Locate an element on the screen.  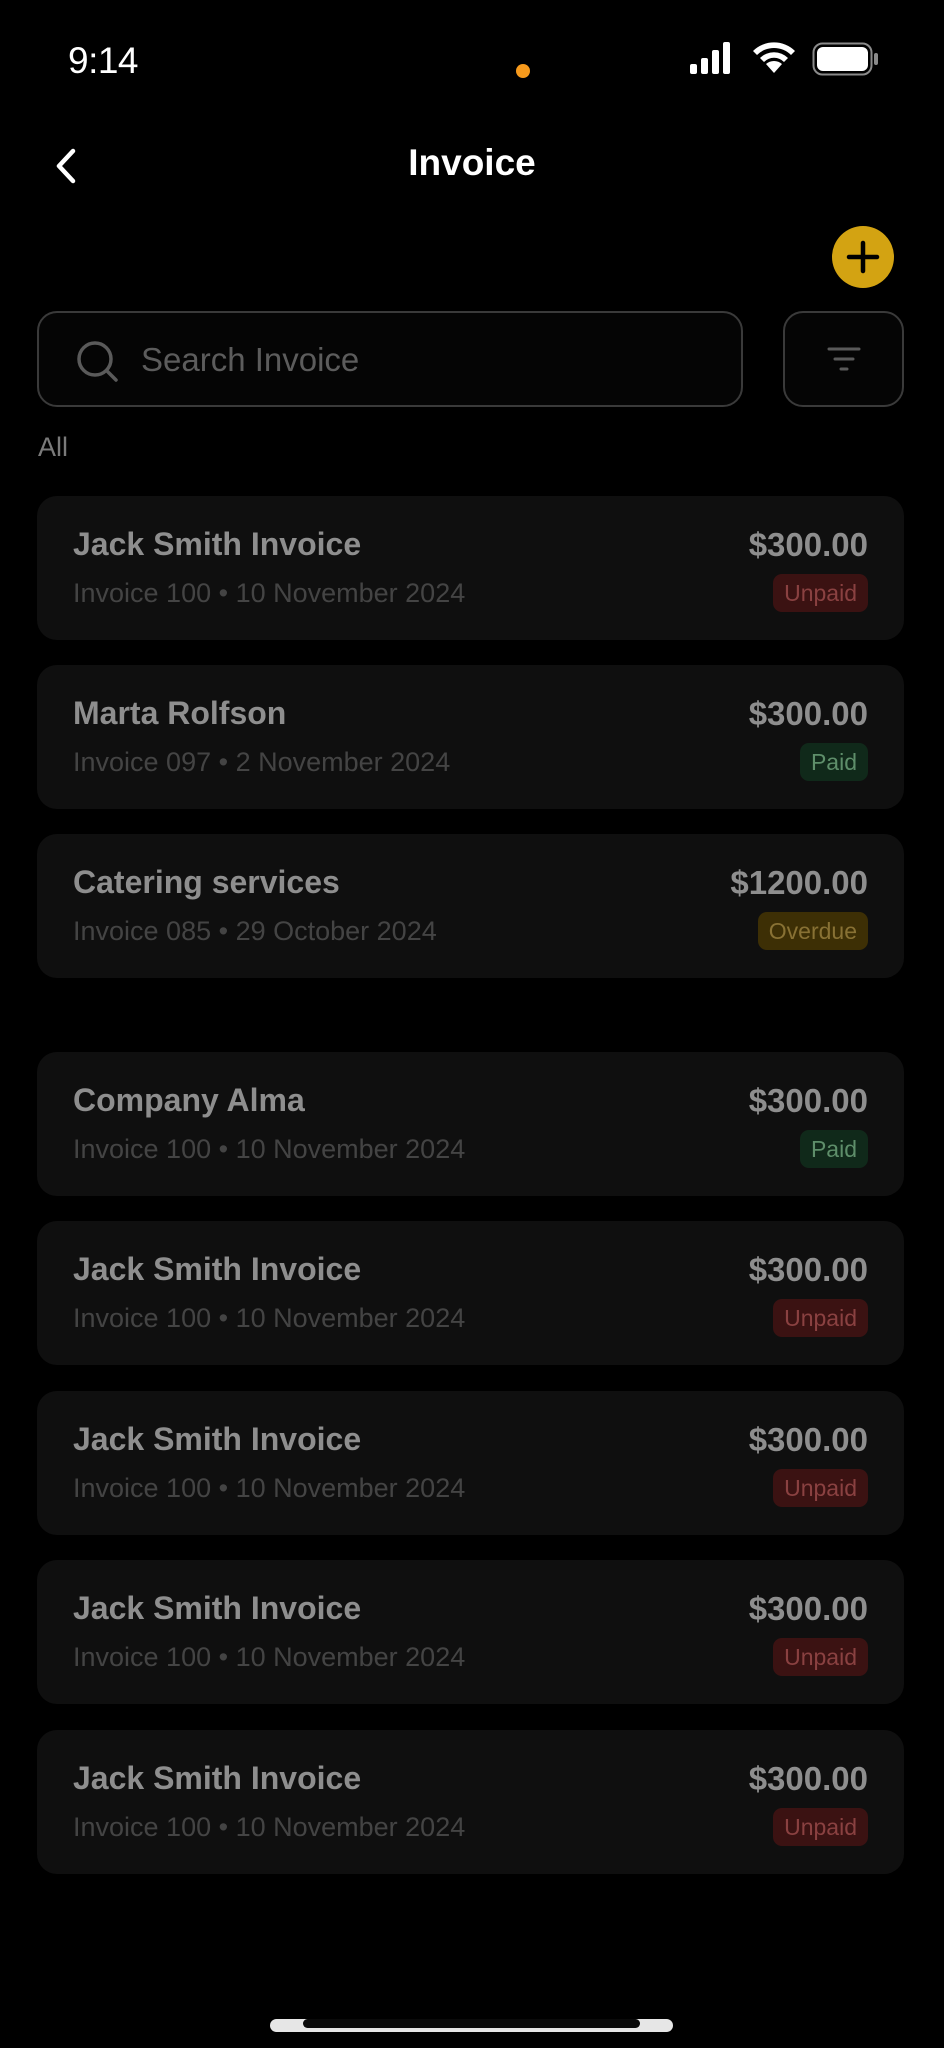
invoice-date: 2 November 2024 is located at coordinates (343, 762).